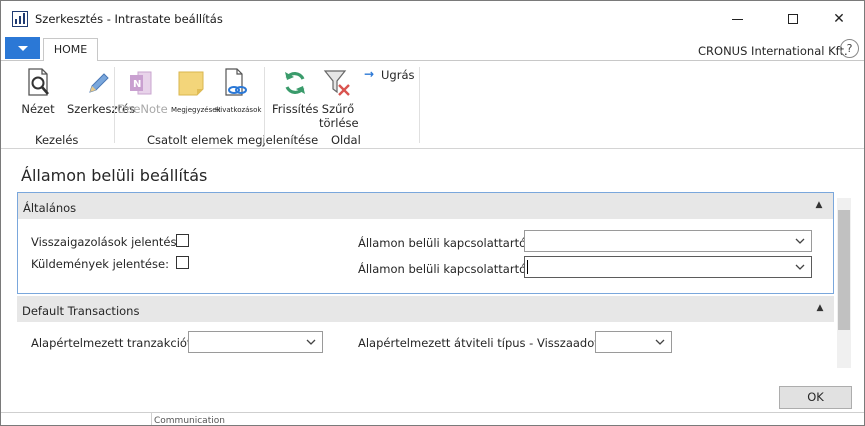 This screenshot has width=865, height=426. I want to click on fasttab-general-title: Általános, so click(50, 208).